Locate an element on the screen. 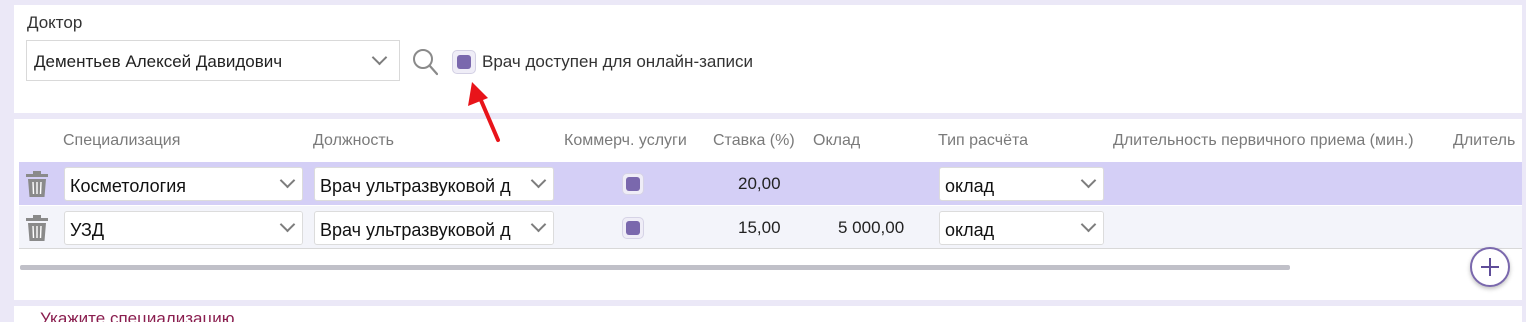 This screenshot has height=322, width=1526. online-booking-checkbox is located at coordinates (464, 62).